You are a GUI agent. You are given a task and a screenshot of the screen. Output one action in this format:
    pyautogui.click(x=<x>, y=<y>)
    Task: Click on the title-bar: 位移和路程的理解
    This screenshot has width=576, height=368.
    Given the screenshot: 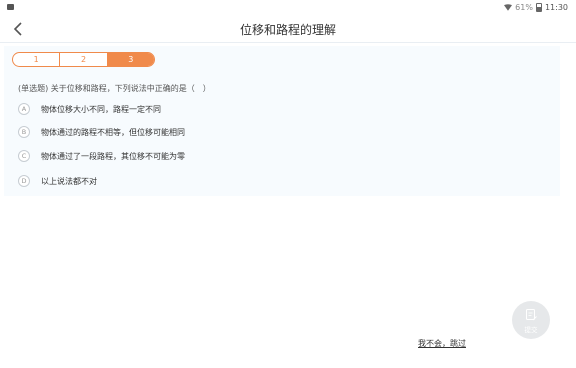 What is the action you would take?
    pyautogui.click(x=288, y=29)
    